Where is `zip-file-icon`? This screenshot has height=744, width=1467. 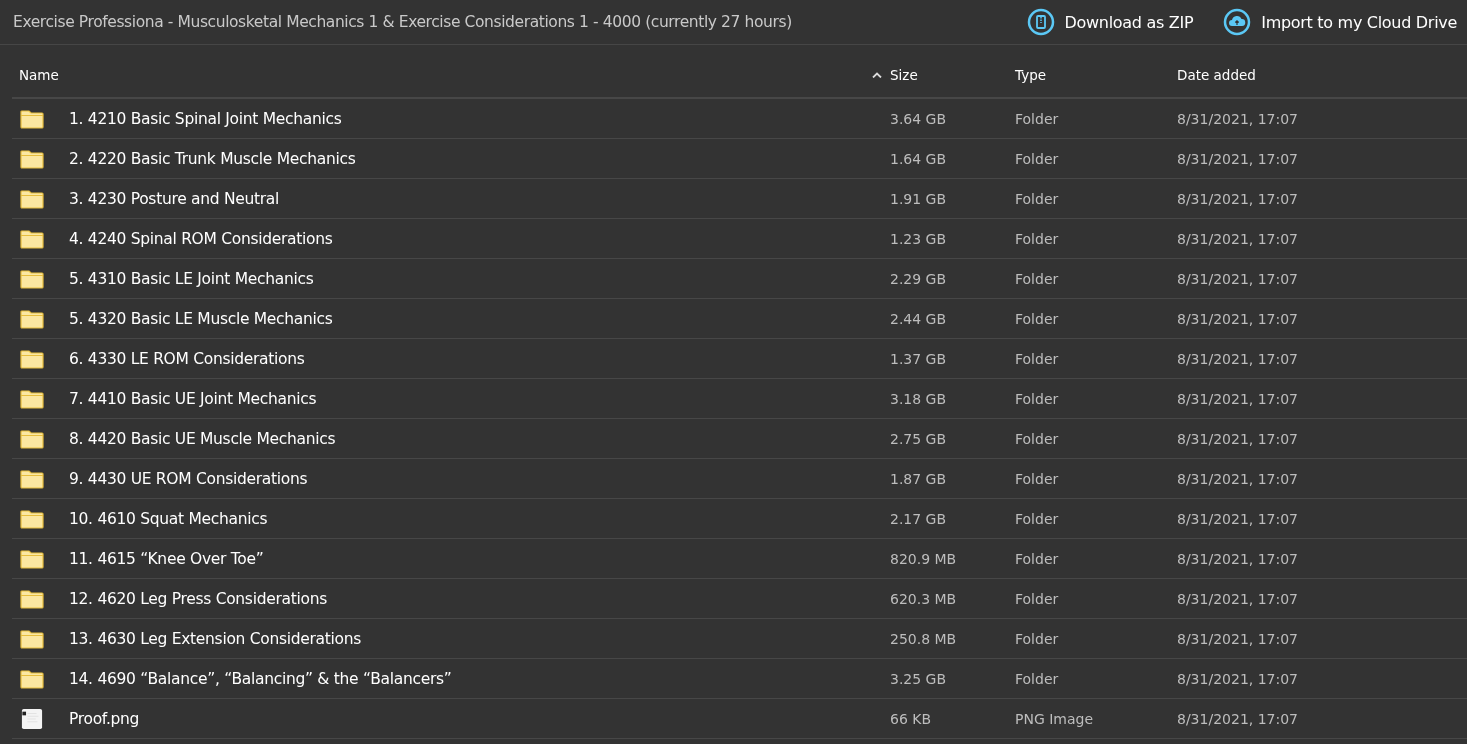
zip-file-icon is located at coordinates (1040, 22).